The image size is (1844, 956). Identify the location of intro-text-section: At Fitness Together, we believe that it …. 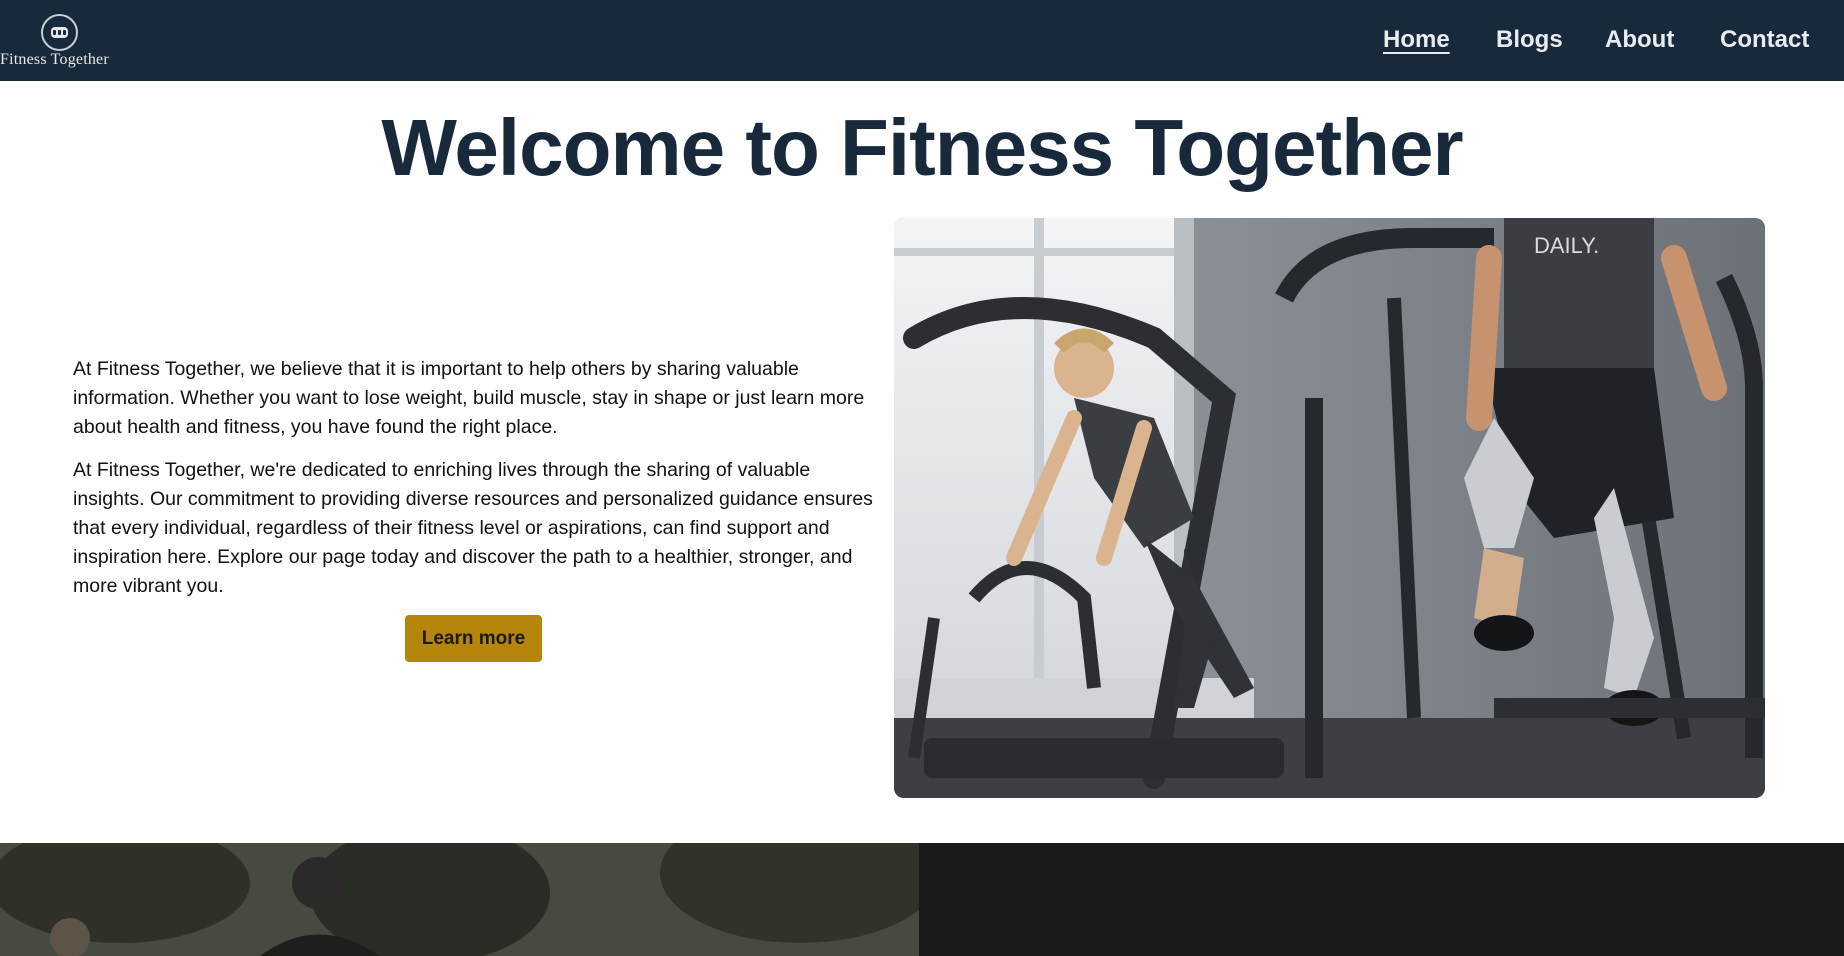
(473, 485).